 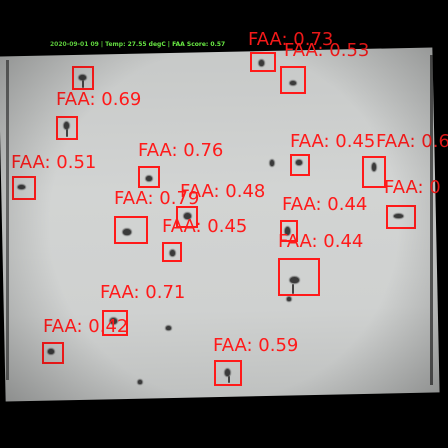 What do you see at coordinates (54, 162) in the screenshot?
I see `score-label: FAA: 0.51` at bounding box center [54, 162].